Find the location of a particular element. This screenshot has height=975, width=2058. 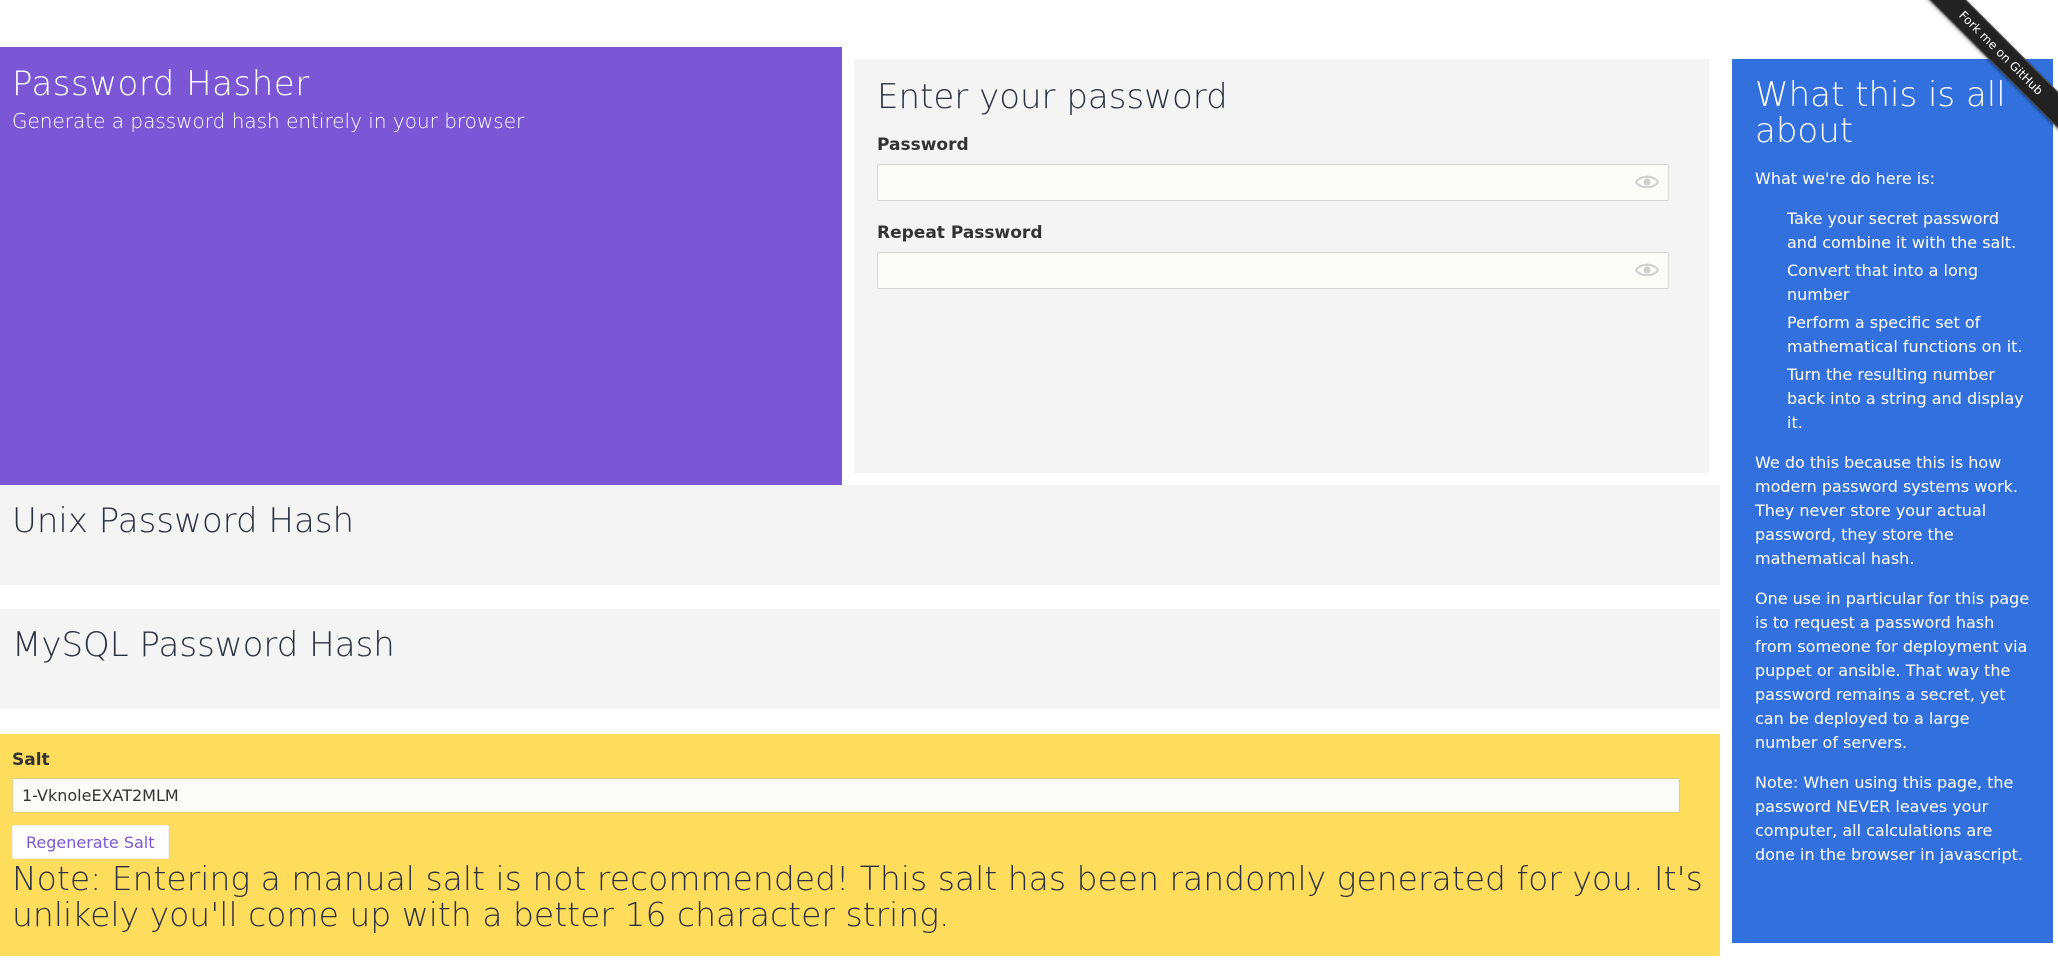

info-intro: What we're do here is: is located at coordinates (1845, 178).